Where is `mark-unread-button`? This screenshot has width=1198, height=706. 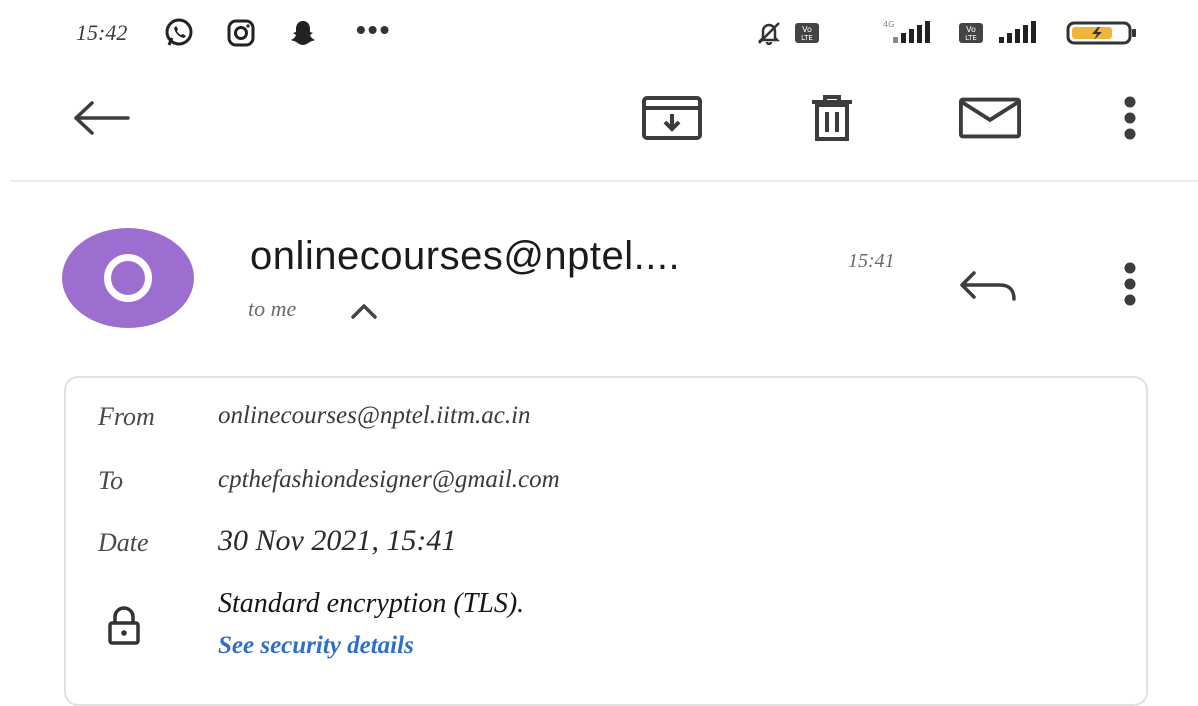 mark-unread-button is located at coordinates (990, 118).